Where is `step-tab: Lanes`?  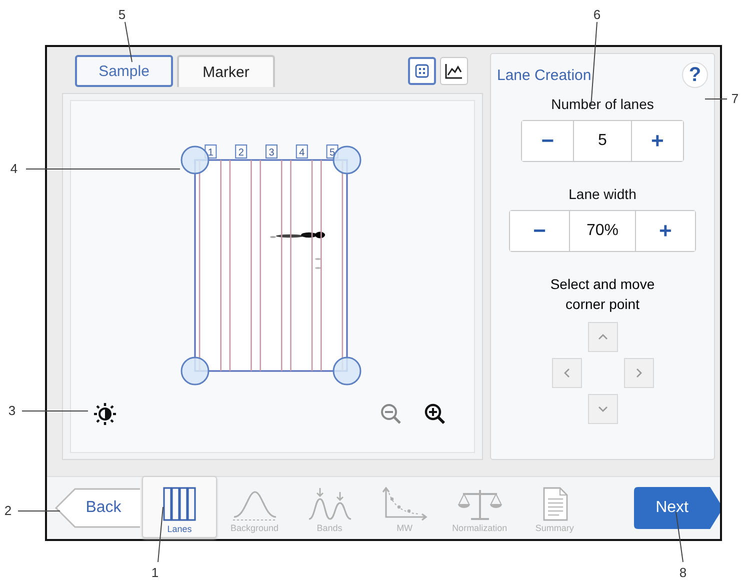 step-tab: Lanes is located at coordinates (180, 507).